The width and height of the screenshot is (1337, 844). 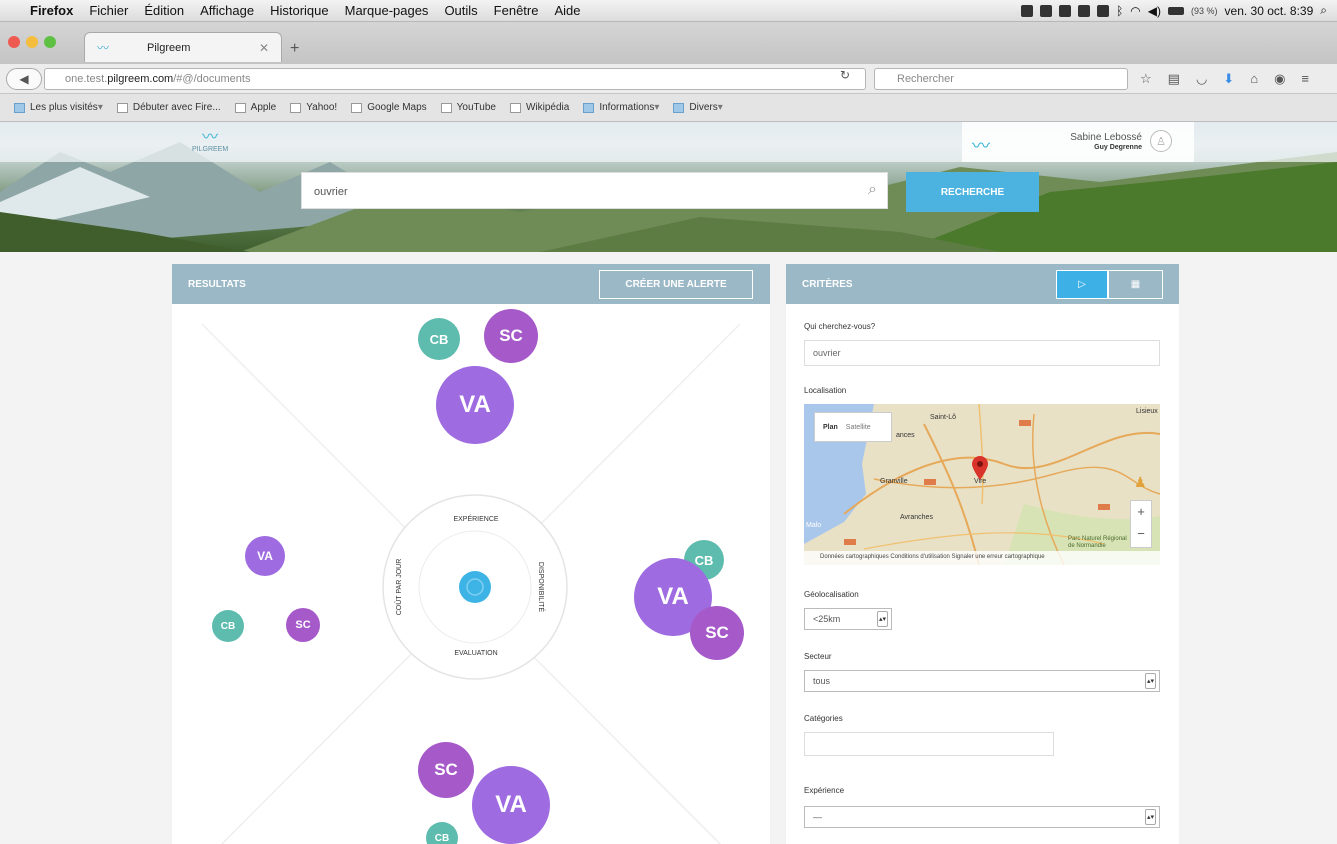 I want to click on menu-marque-pages: Marque-pages, so click(x=387, y=10).